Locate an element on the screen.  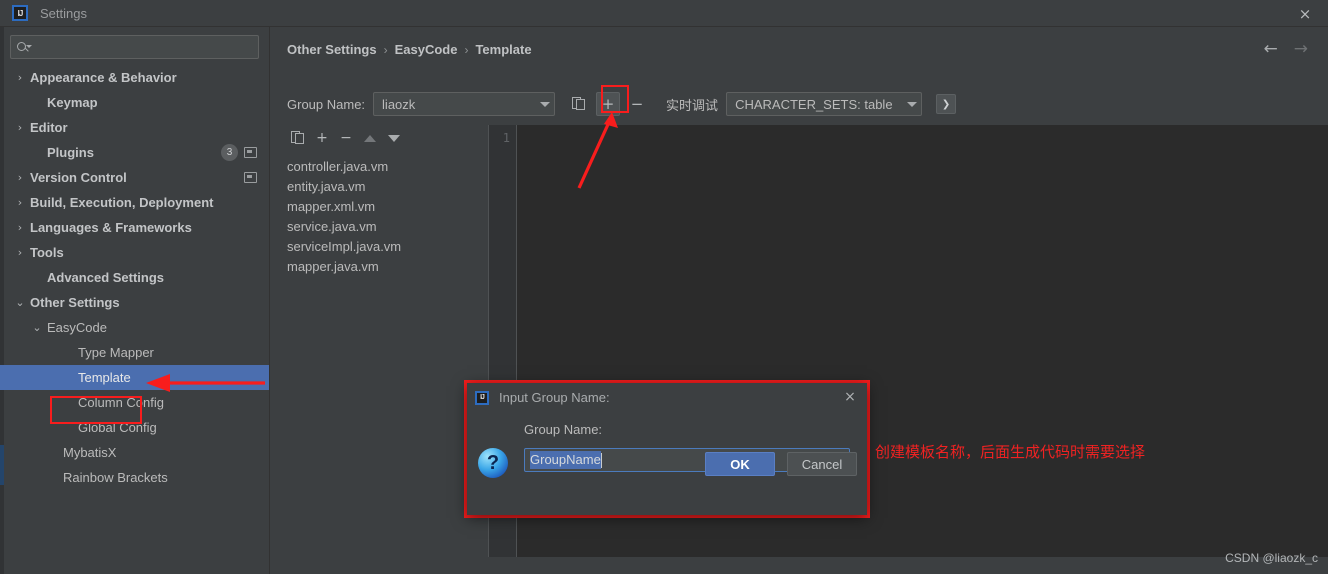
sidebar-item-label: Build, Execution, Deployment is located at coordinates (122, 202).